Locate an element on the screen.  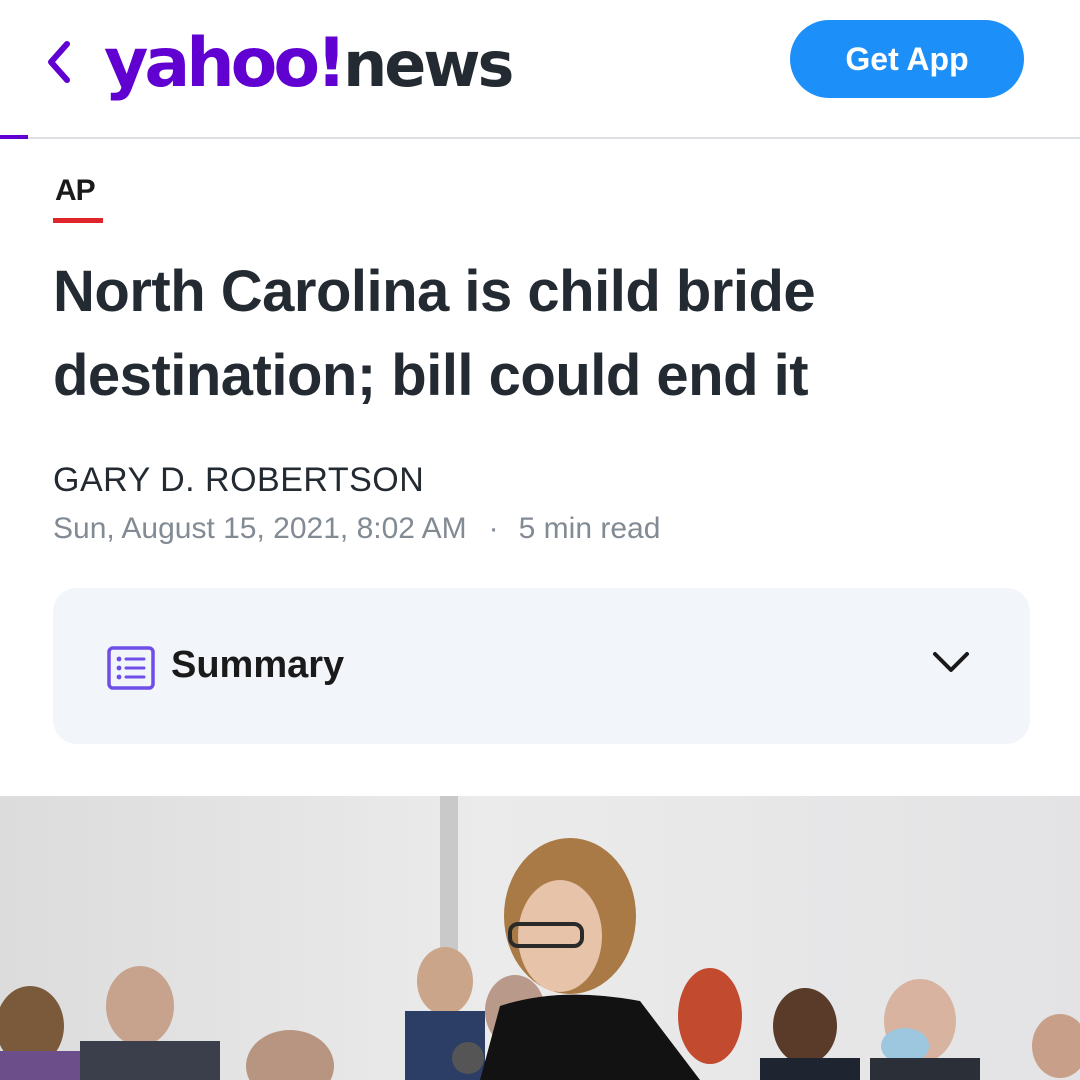
back-button is located at coordinates (58, 62).